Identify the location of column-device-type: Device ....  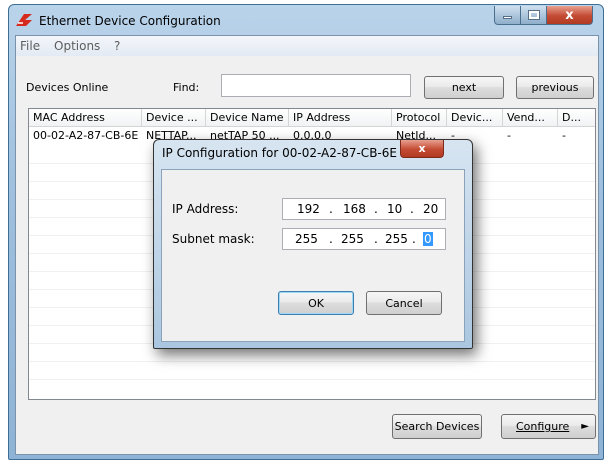
(174, 118).